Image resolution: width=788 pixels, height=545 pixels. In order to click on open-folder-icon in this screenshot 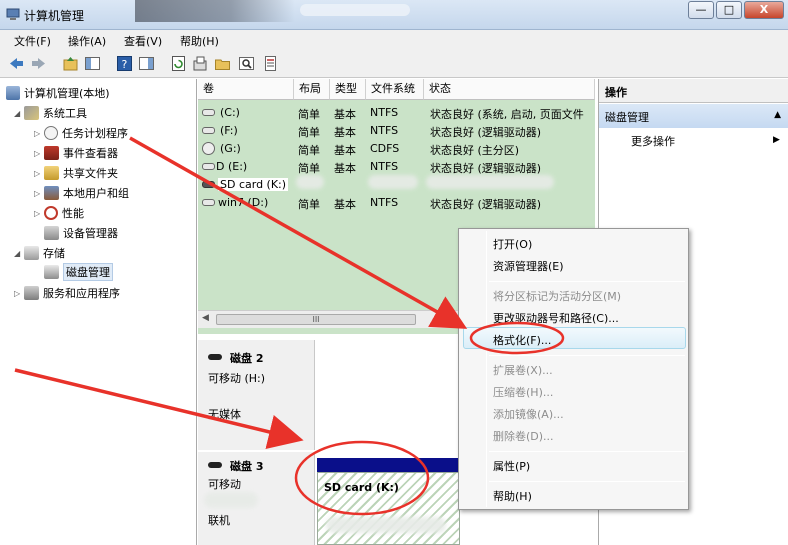, I will do `click(222, 63)`.